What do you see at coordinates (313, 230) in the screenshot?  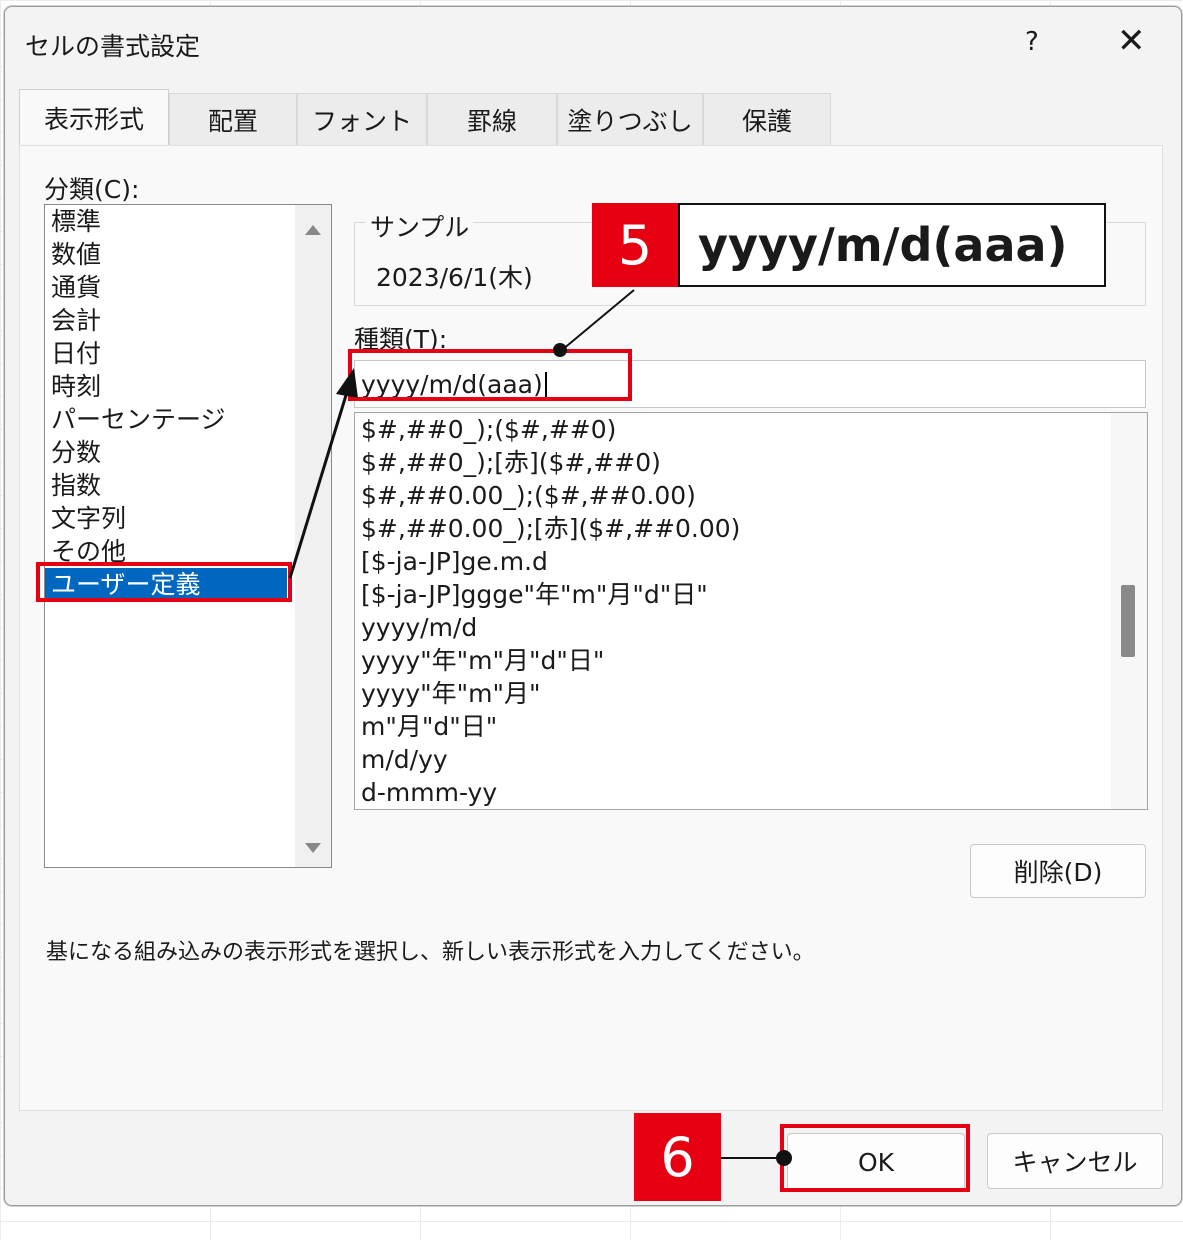 I see `scroll-up-icon` at bounding box center [313, 230].